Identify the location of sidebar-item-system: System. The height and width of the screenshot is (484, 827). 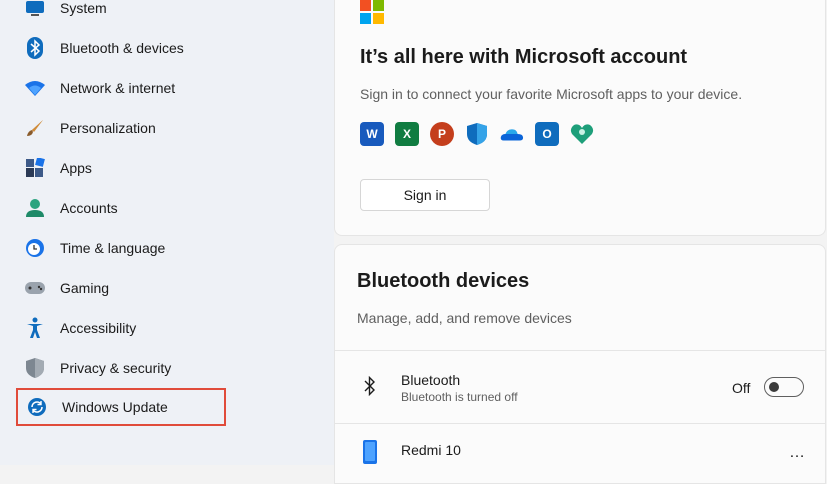
(166, 13).